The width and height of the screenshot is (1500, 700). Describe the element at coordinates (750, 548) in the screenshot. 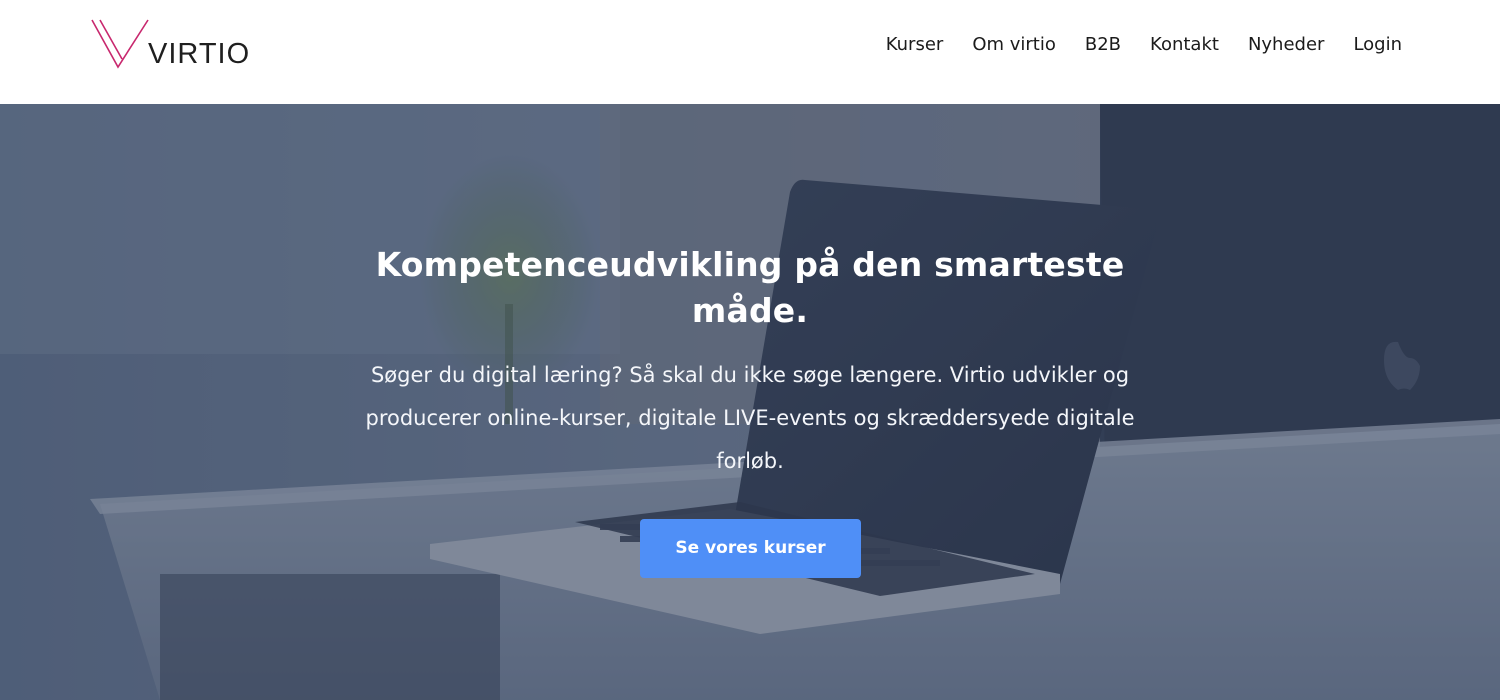

I see `see-courses-button: Se vores kurser` at that location.